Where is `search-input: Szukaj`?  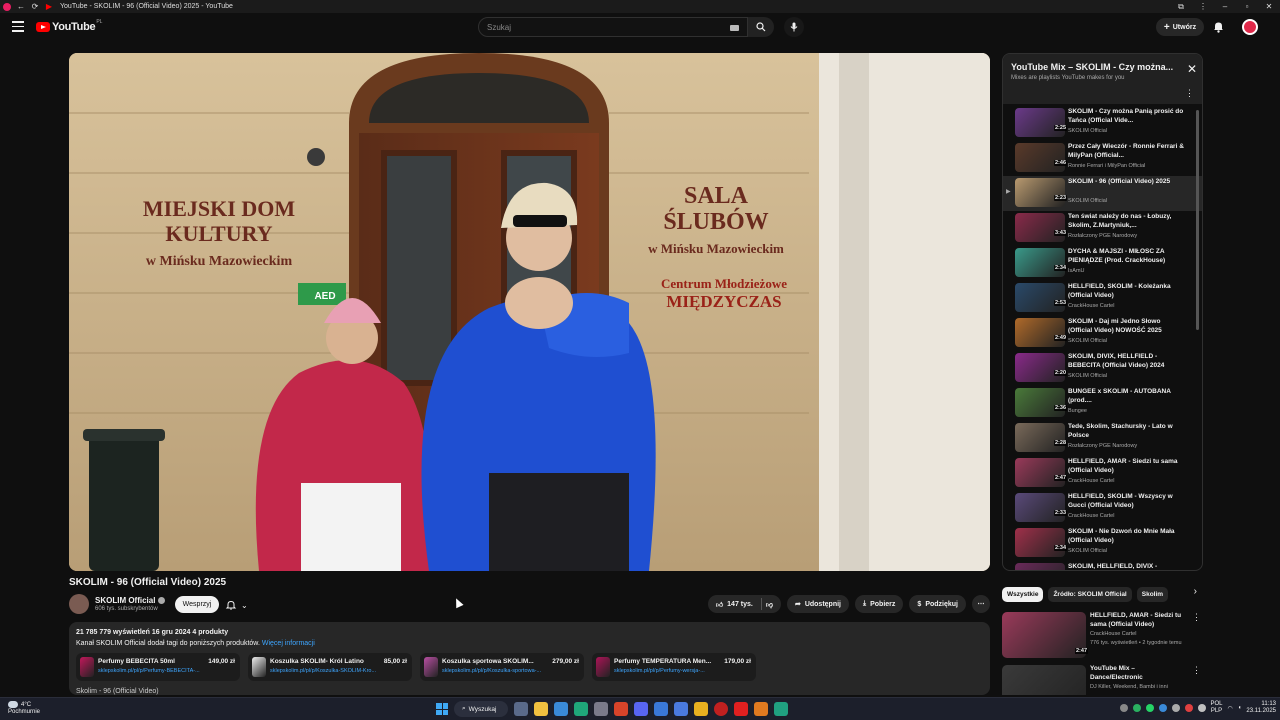 search-input: Szukaj is located at coordinates (613, 27).